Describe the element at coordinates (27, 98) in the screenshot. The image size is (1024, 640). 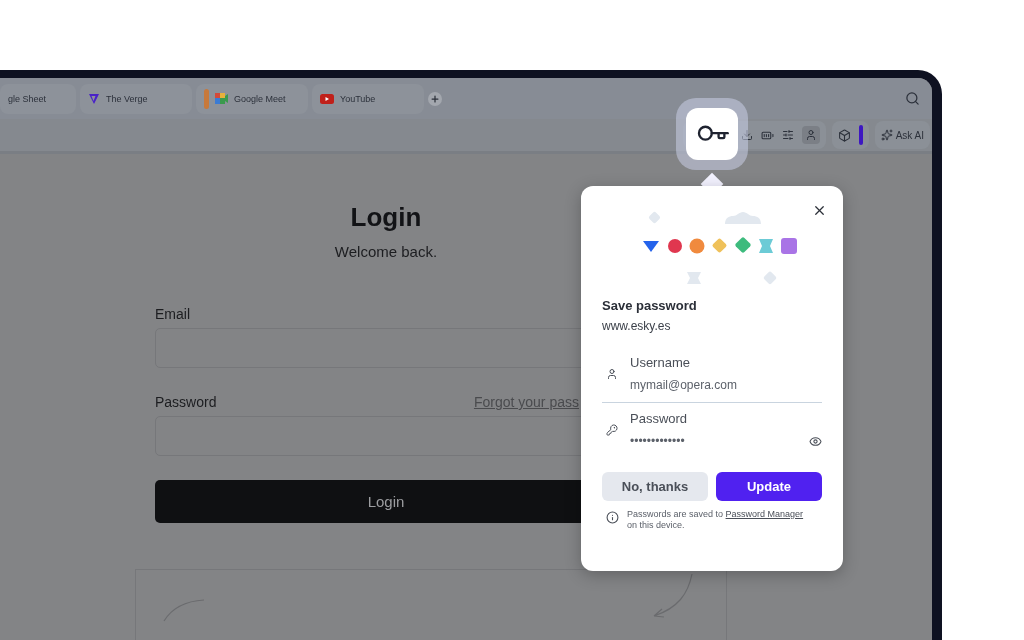
I see `tab-title: gle Sheet` at that location.